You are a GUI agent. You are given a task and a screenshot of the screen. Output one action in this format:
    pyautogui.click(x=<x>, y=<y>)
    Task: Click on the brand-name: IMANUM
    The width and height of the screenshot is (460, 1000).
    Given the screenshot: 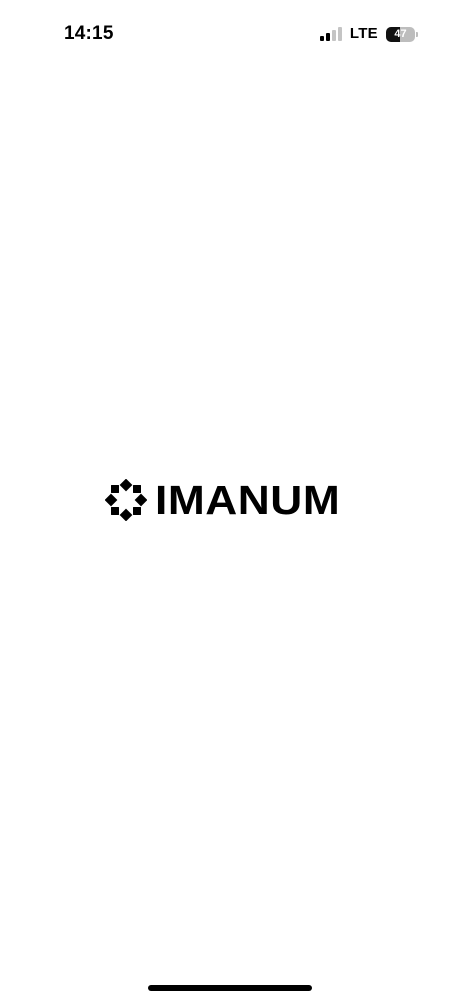 What is the action you would take?
    pyautogui.click(x=248, y=500)
    